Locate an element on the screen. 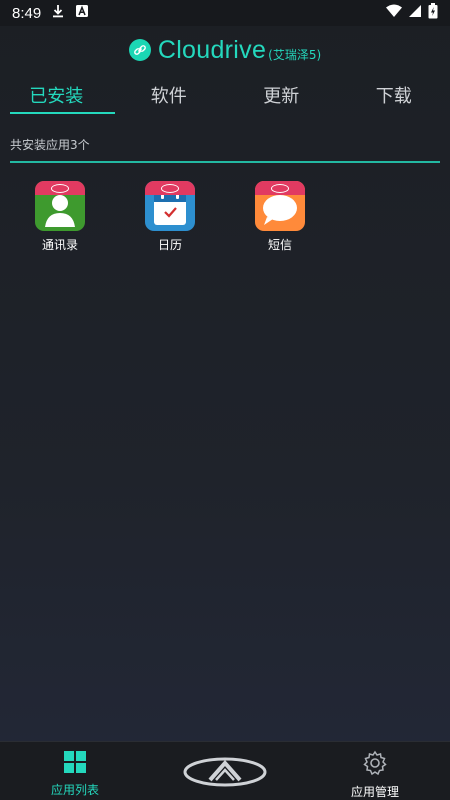 The image size is (450, 800). app-item-calendar: 日历 is located at coordinates (170, 217).